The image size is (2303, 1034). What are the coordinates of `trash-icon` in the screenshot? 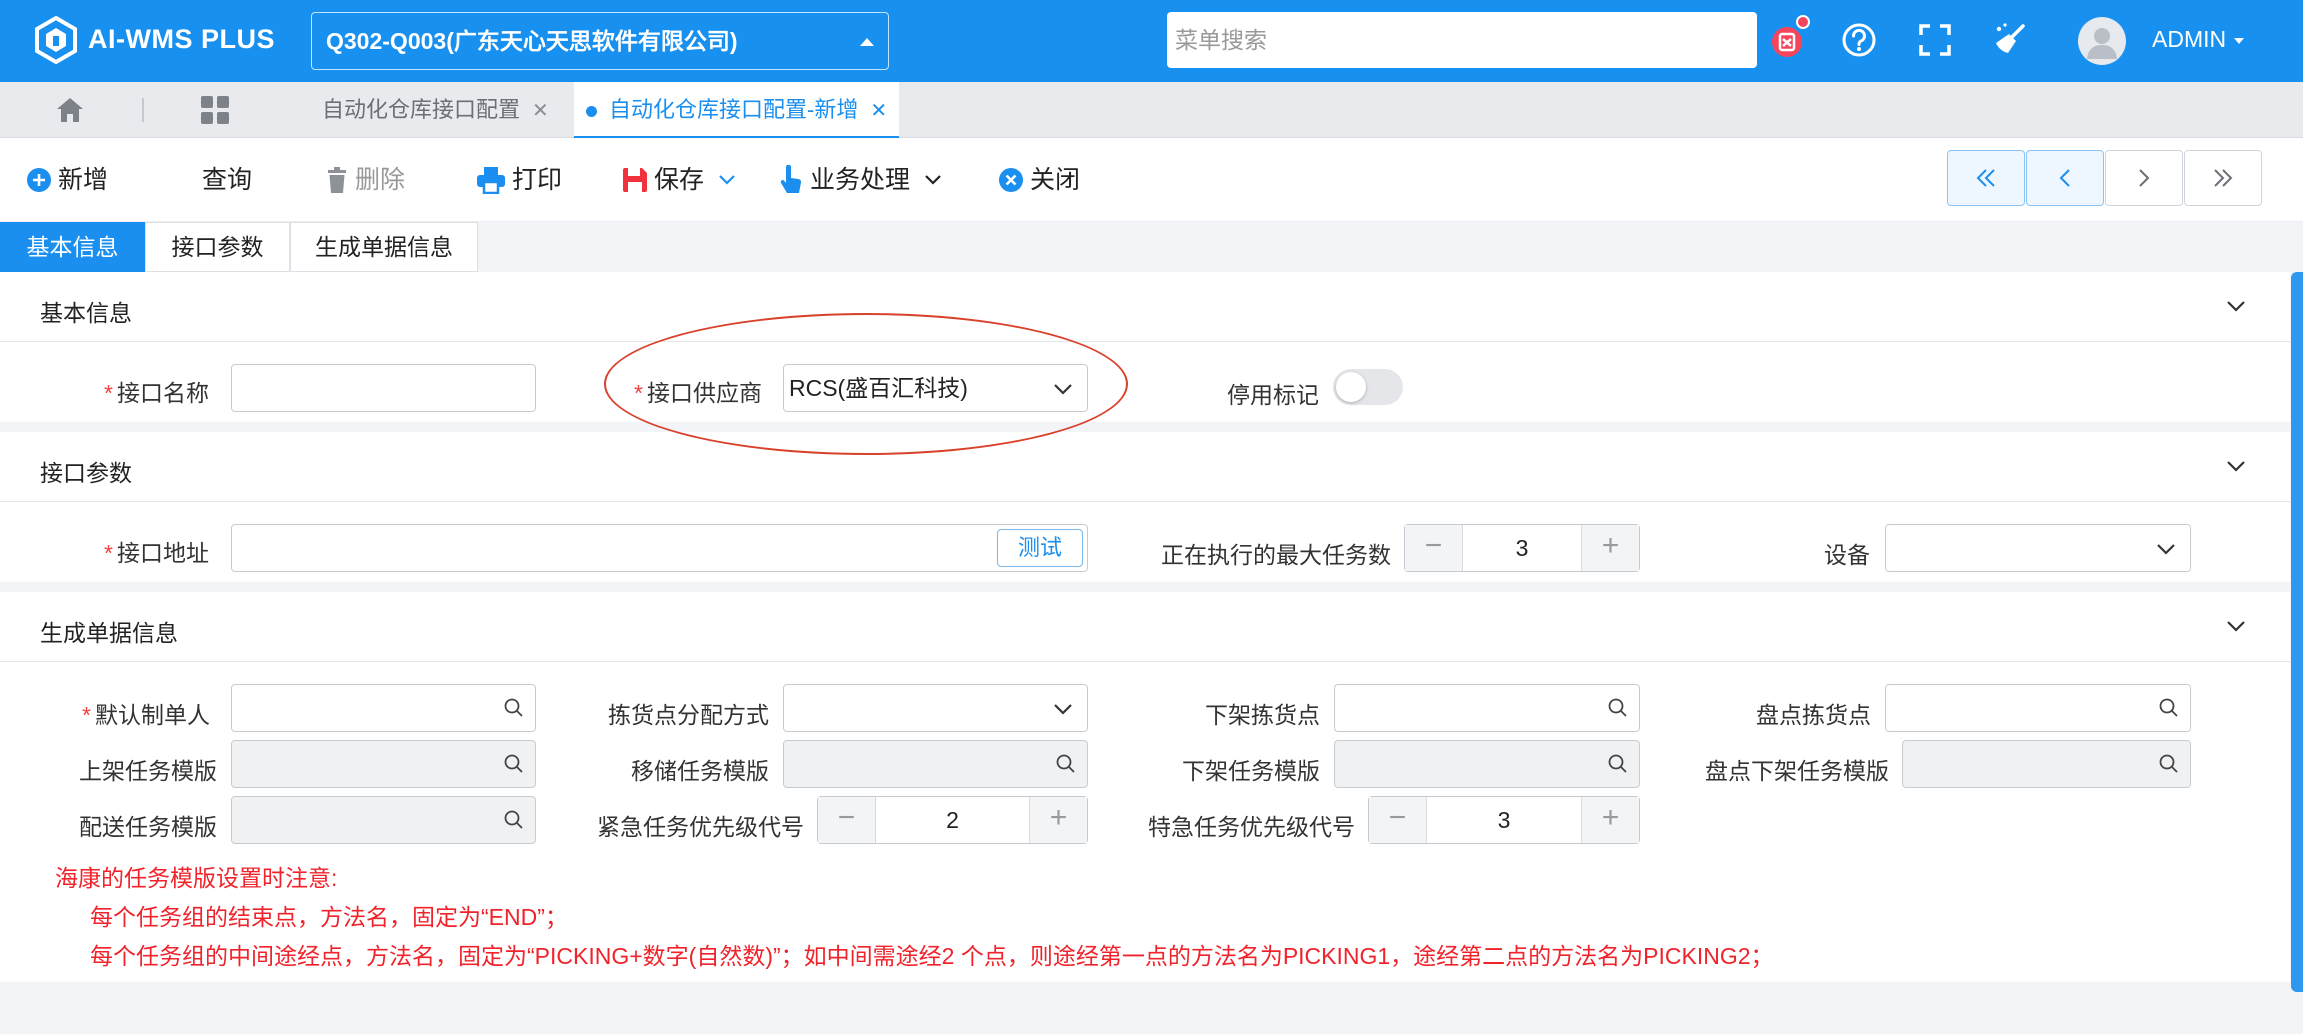 It's located at (337, 180).